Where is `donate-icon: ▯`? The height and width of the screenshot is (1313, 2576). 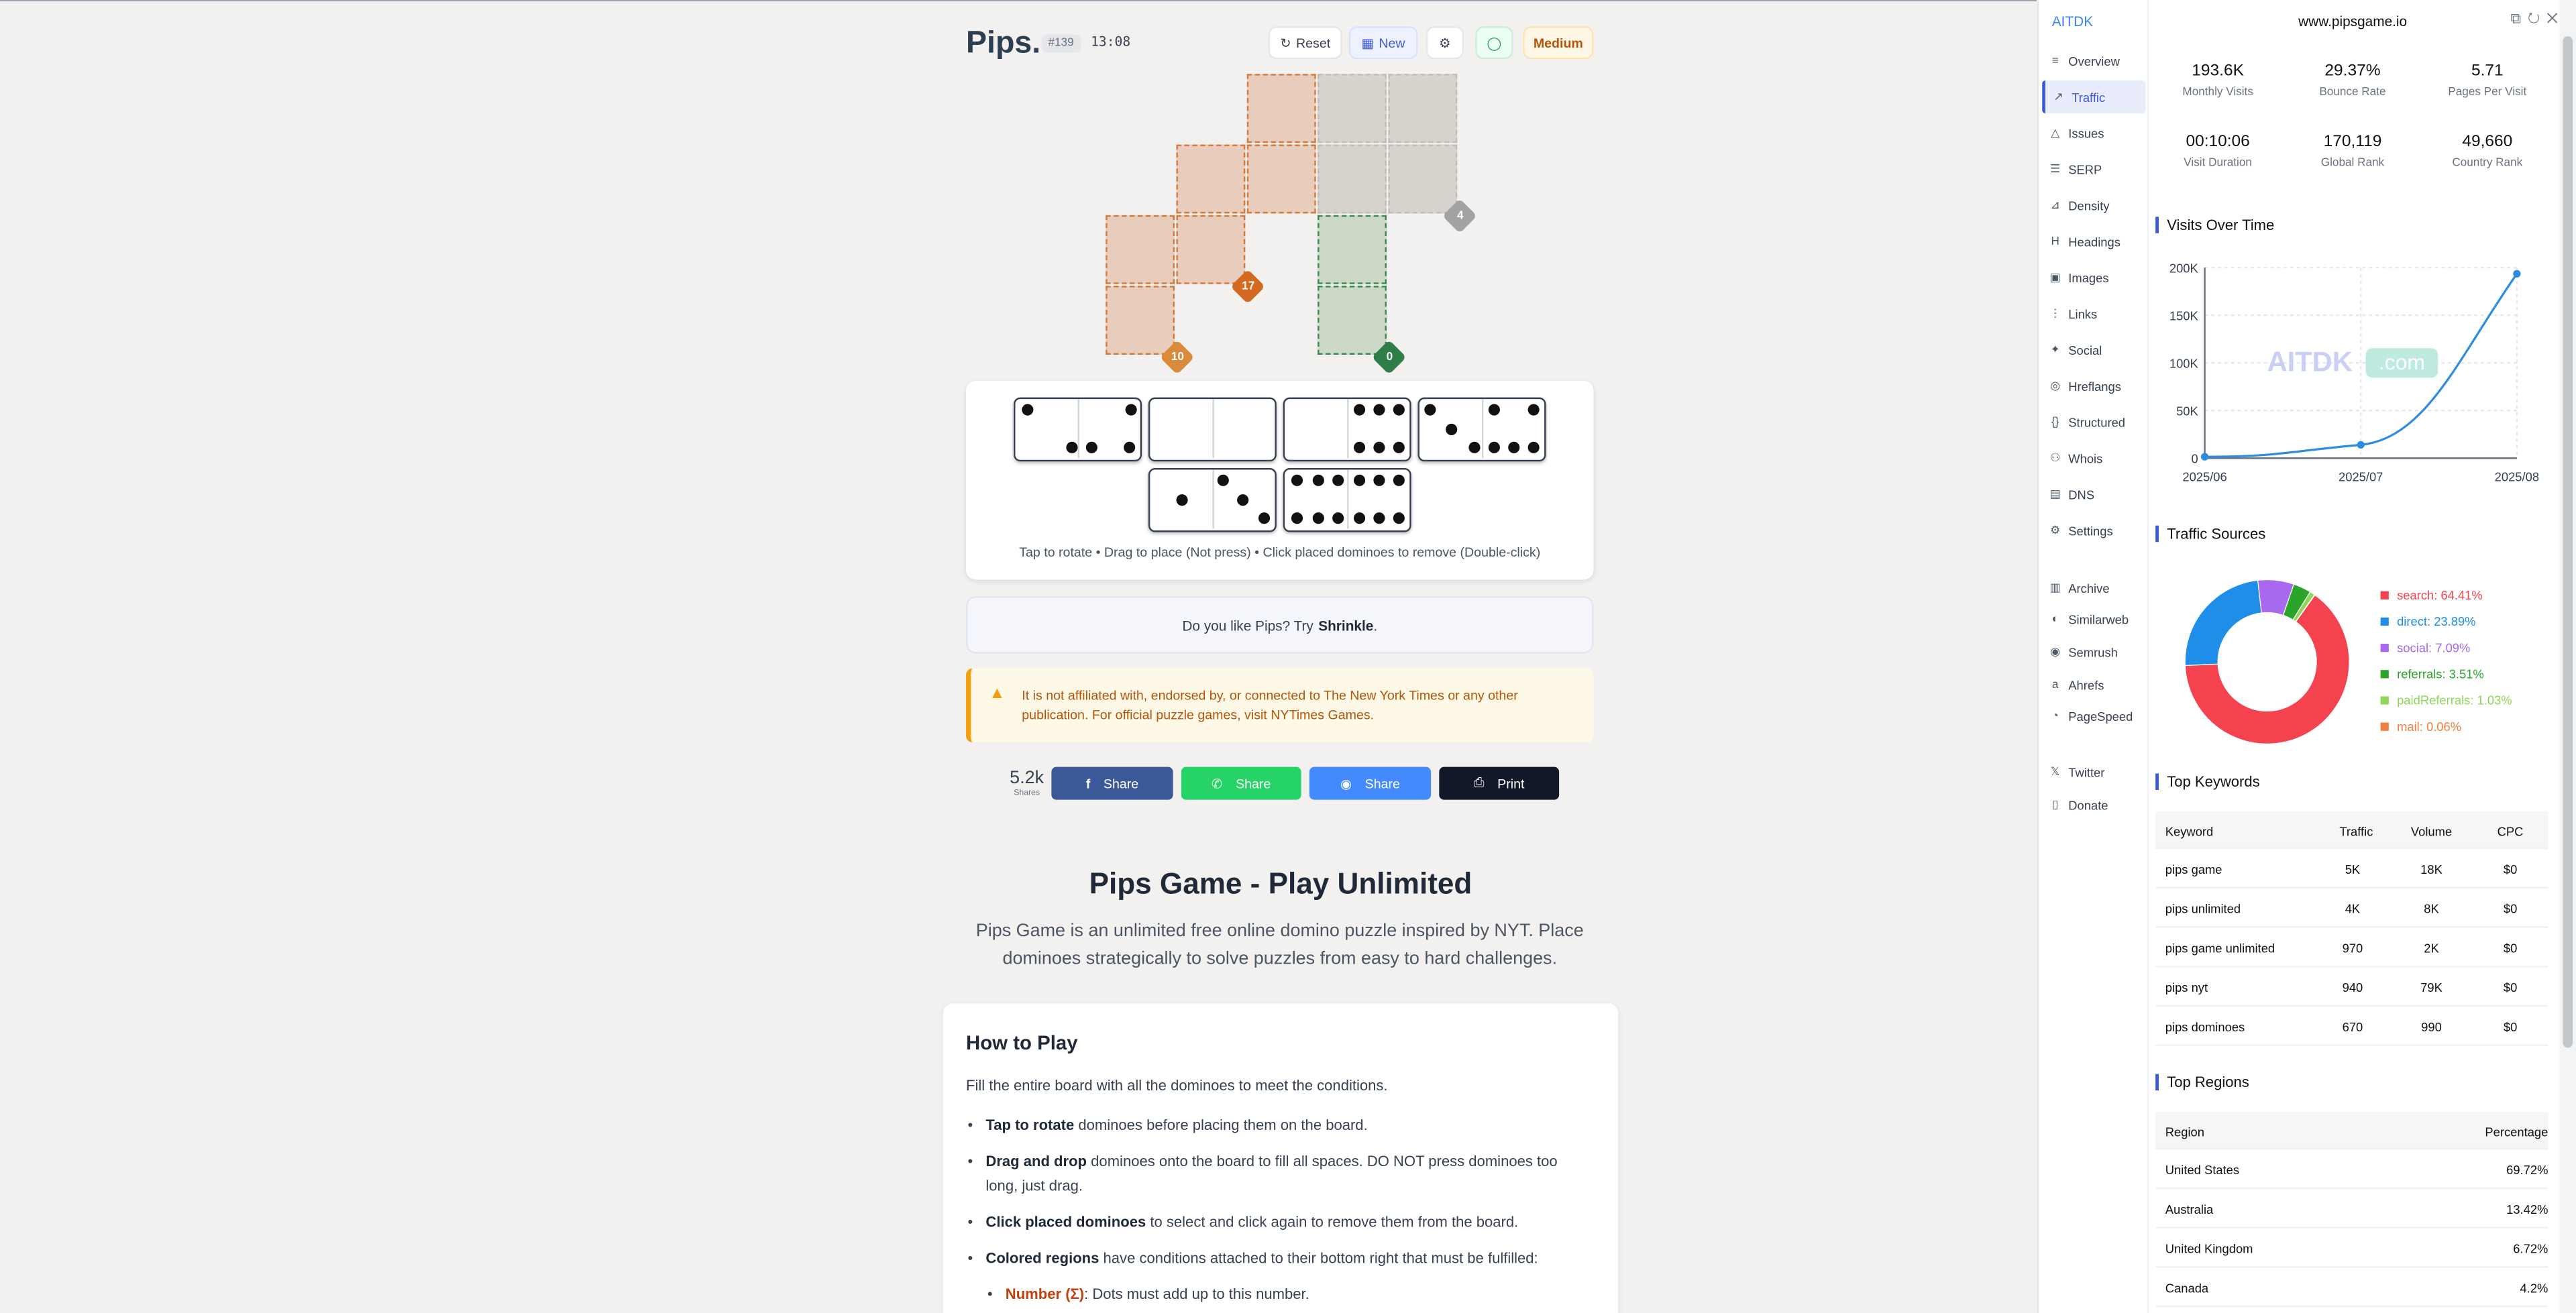
donate-icon: ▯ is located at coordinates (2055, 805).